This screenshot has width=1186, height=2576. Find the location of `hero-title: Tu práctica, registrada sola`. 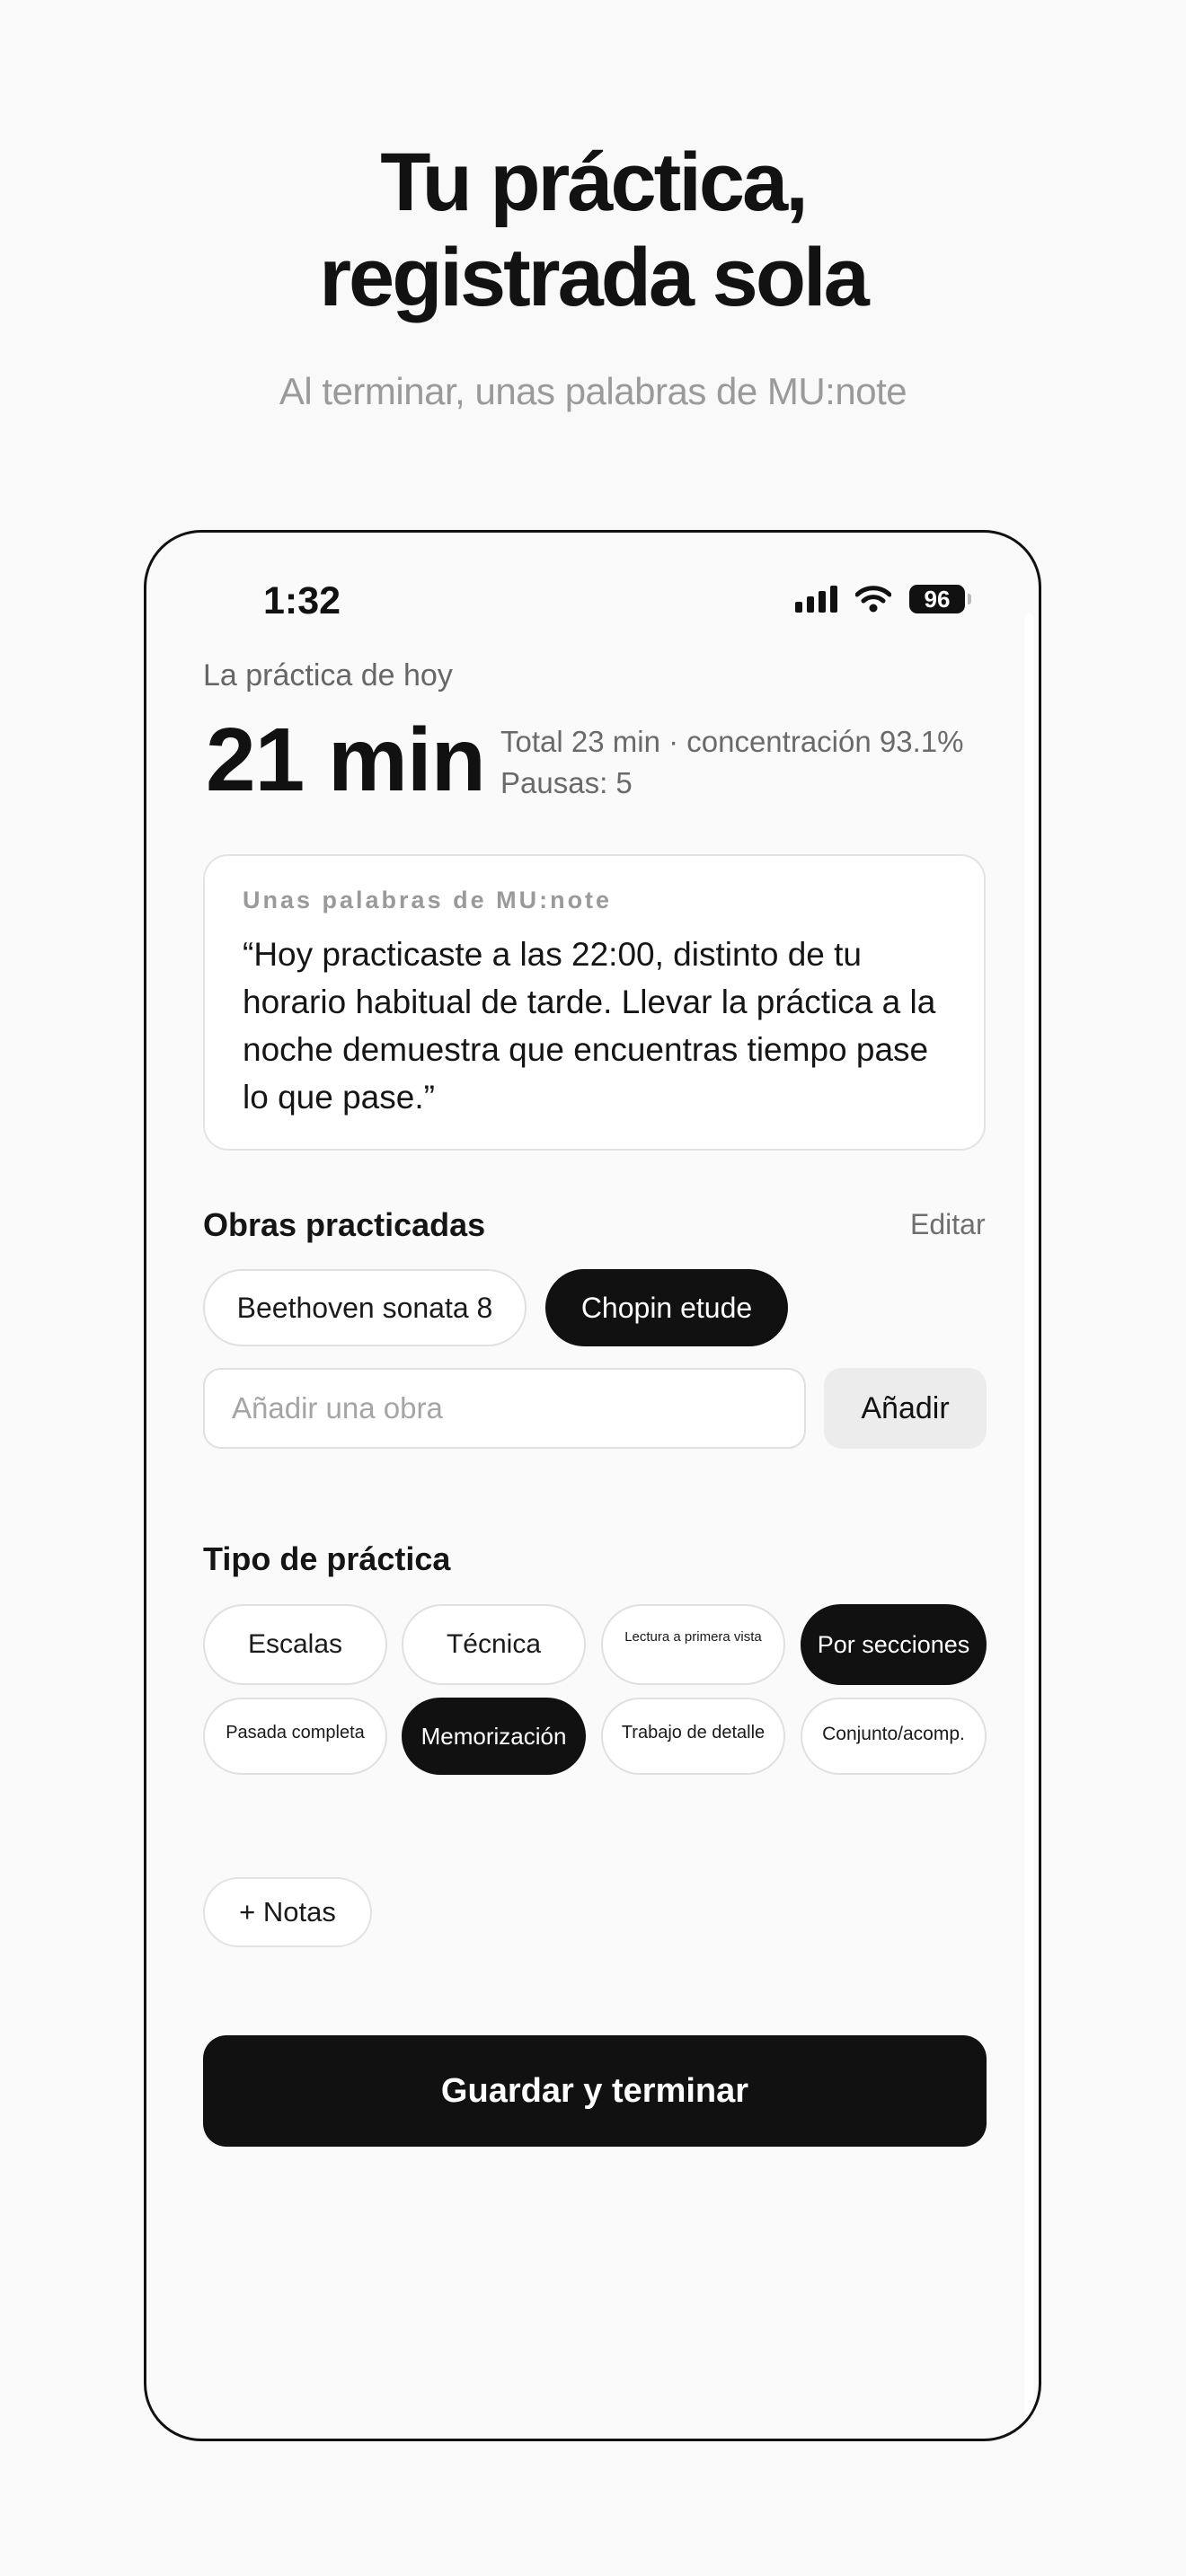

hero-title: Tu práctica, registrada sola is located at coordinates (593, 230).